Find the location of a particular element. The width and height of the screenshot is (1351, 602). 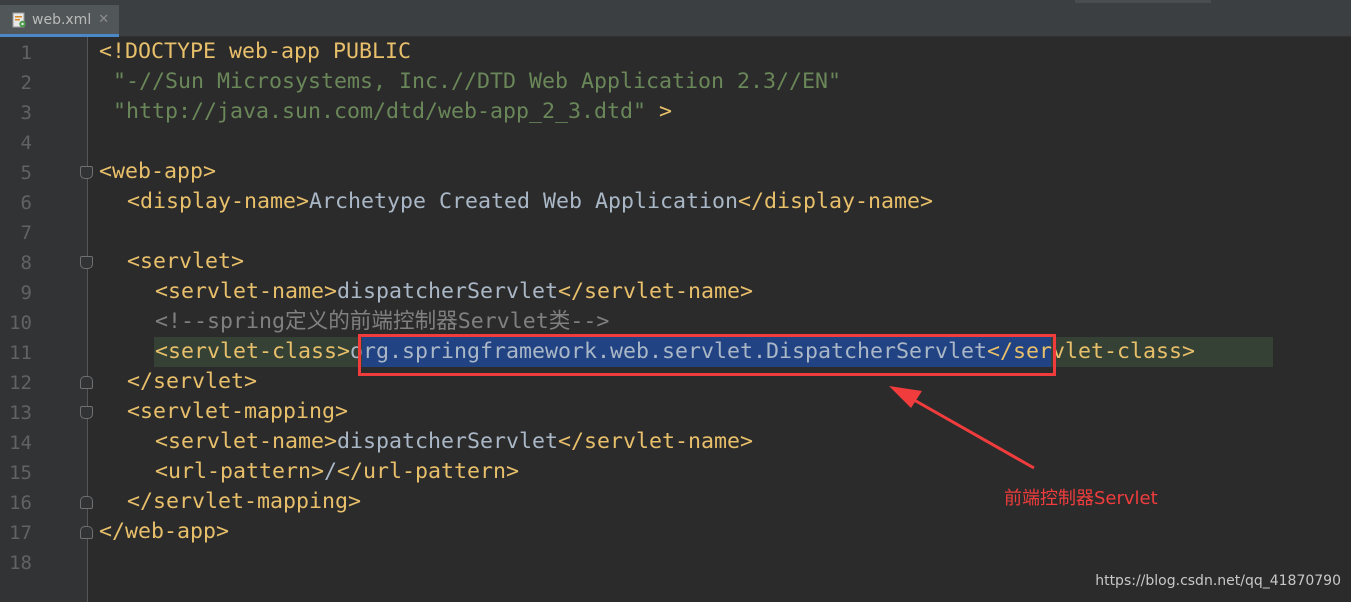

code-line-5: <web-app> is located at coordinates (157, 172).